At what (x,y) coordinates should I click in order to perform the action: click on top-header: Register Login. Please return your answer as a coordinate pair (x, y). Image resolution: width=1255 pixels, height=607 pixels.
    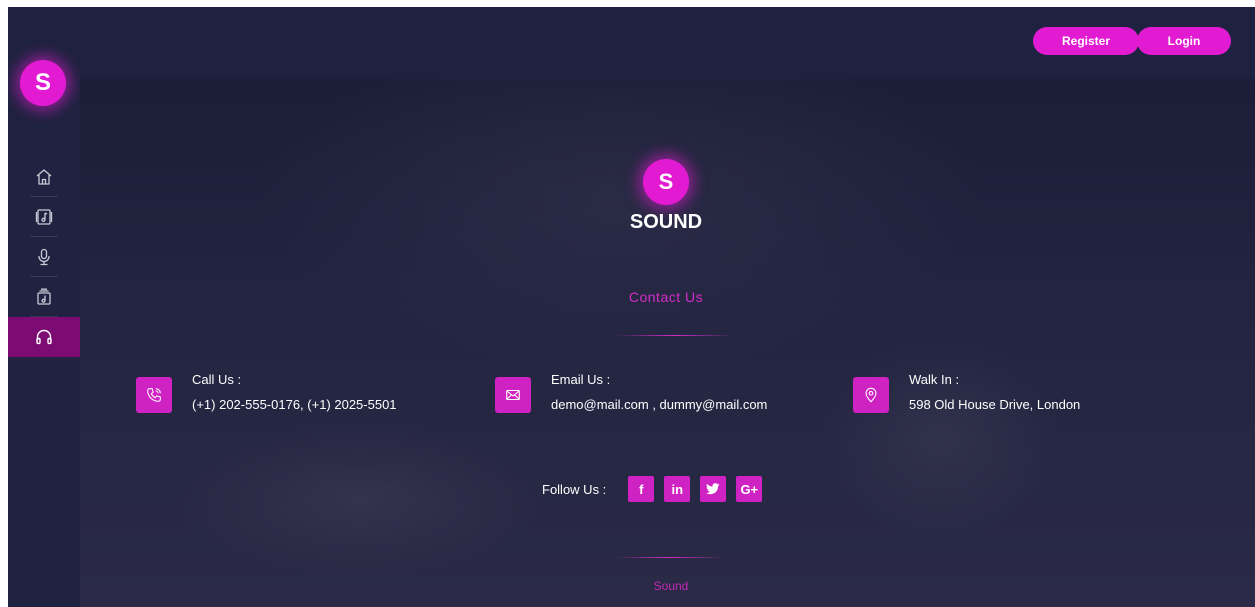
    Looking at the image, I should click on (667, 43).